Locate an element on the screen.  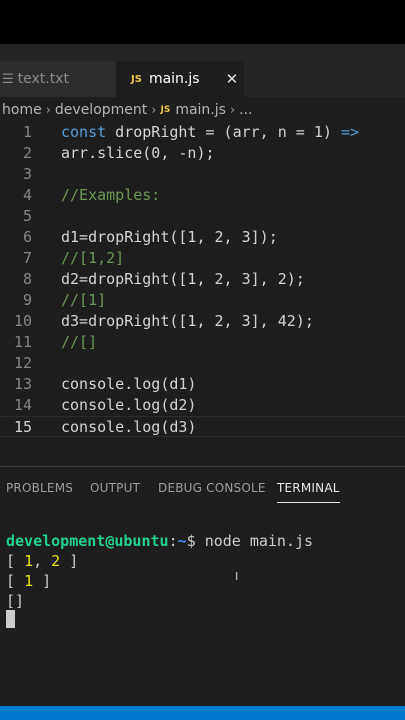
code-text: d2=dropRight([1, 2, 3], 2); is located at coordinates (183, 279).